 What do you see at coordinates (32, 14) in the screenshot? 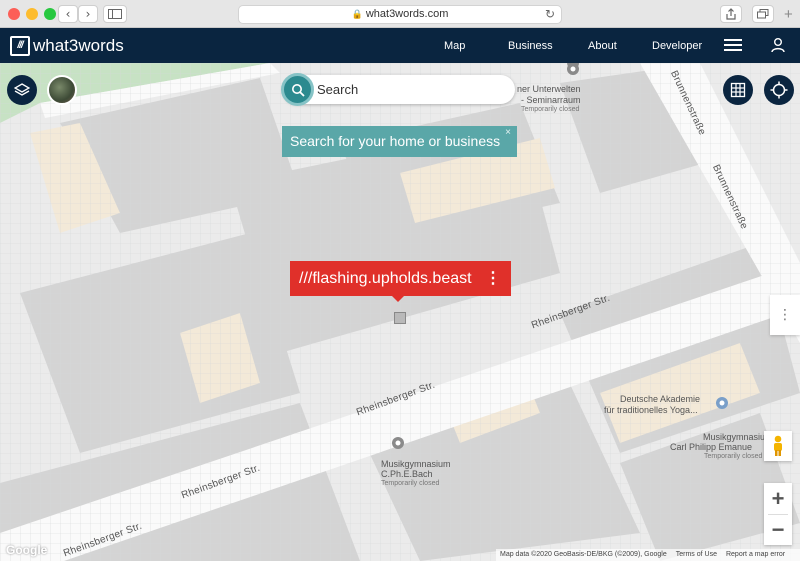
I see `minimize-window-button` at bounding box center [32, 14].